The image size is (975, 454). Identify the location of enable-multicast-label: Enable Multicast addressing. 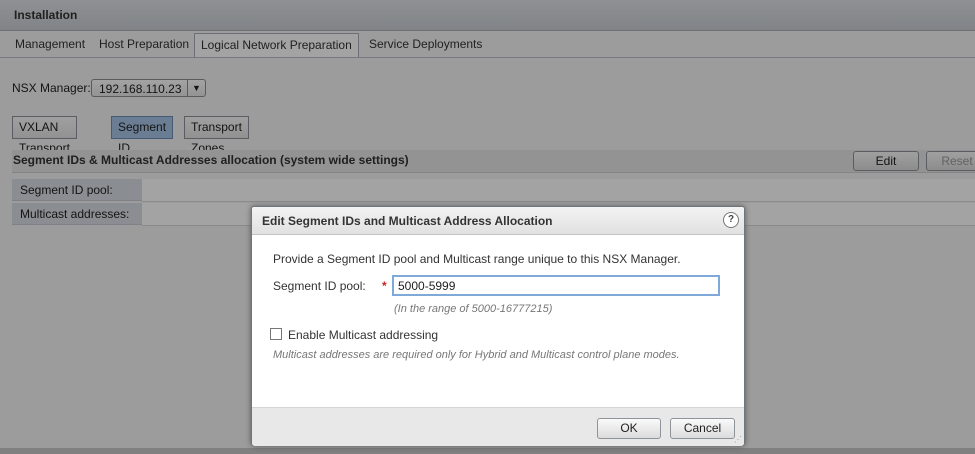
(363, 335).